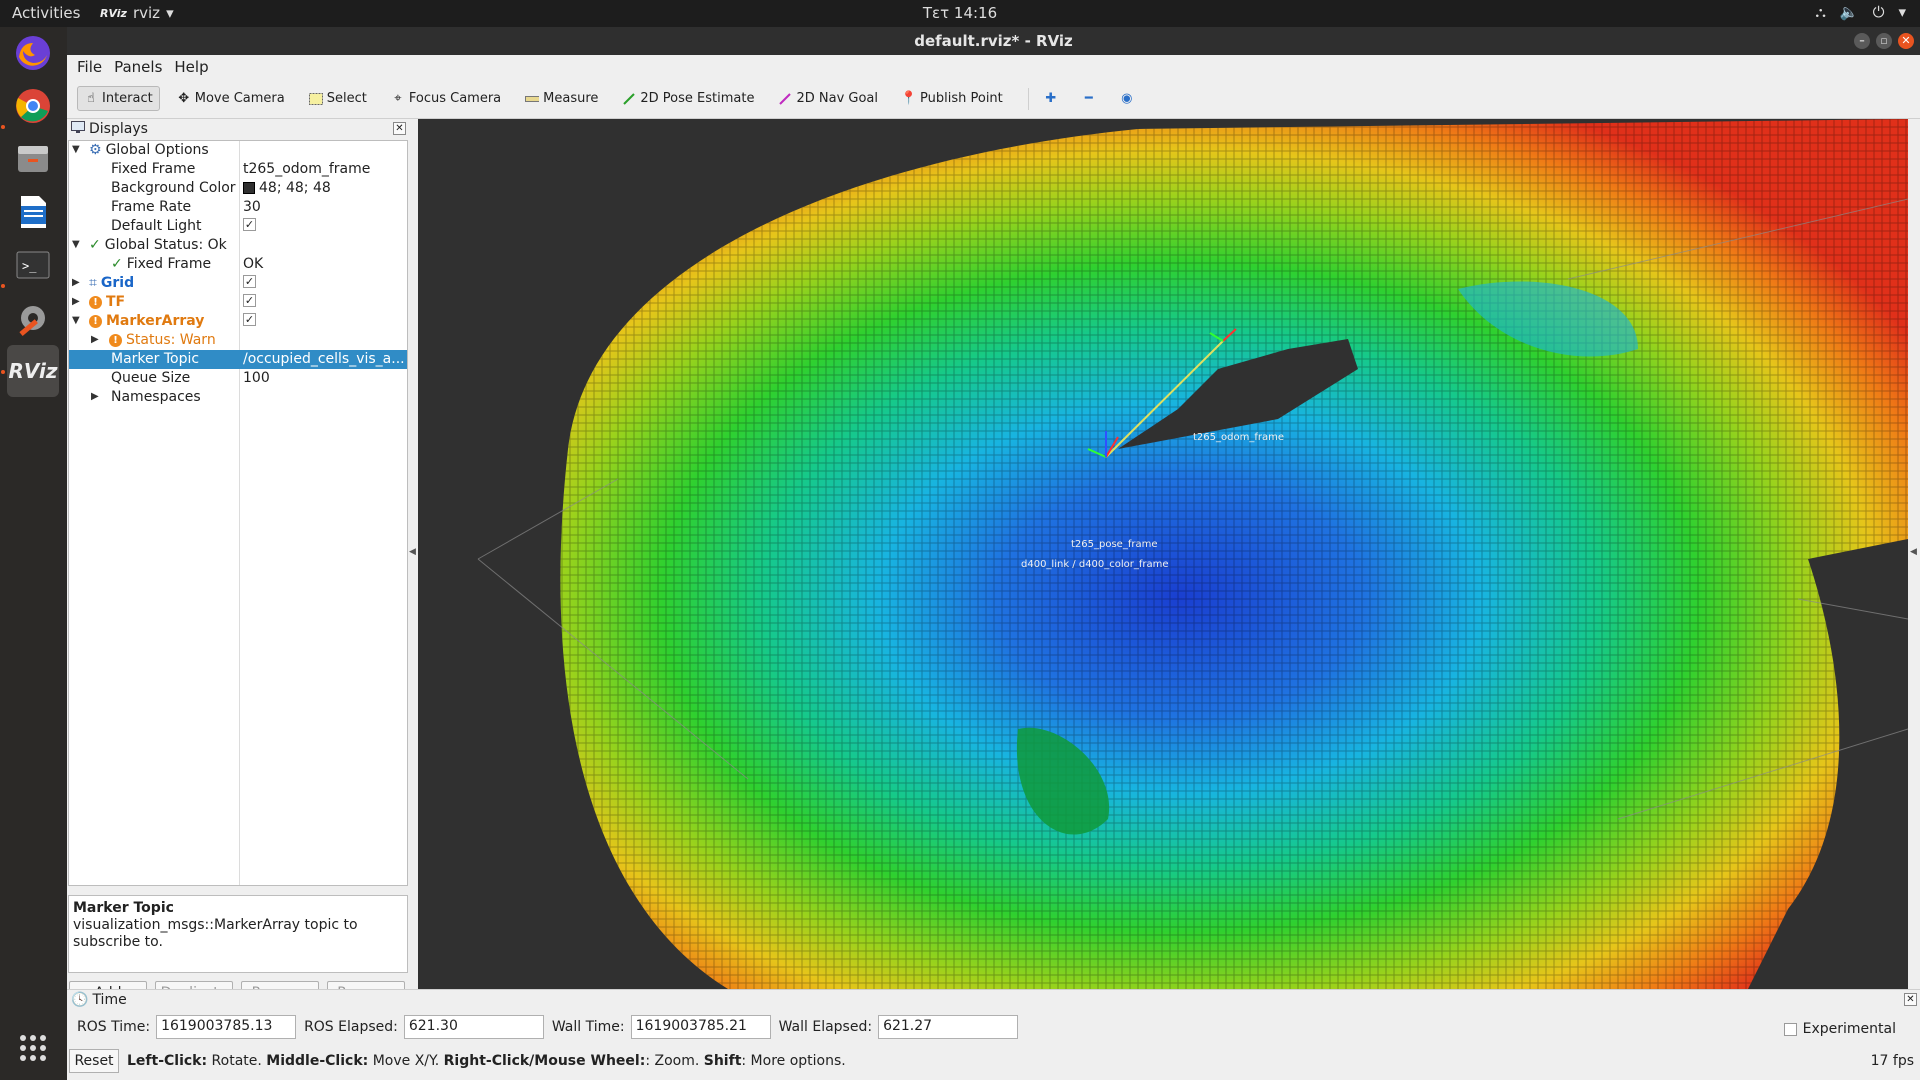 The height and width of the screenshot is (1080, 1920). I want to click on chevron-left-icon: ◀, so click(412, 552).